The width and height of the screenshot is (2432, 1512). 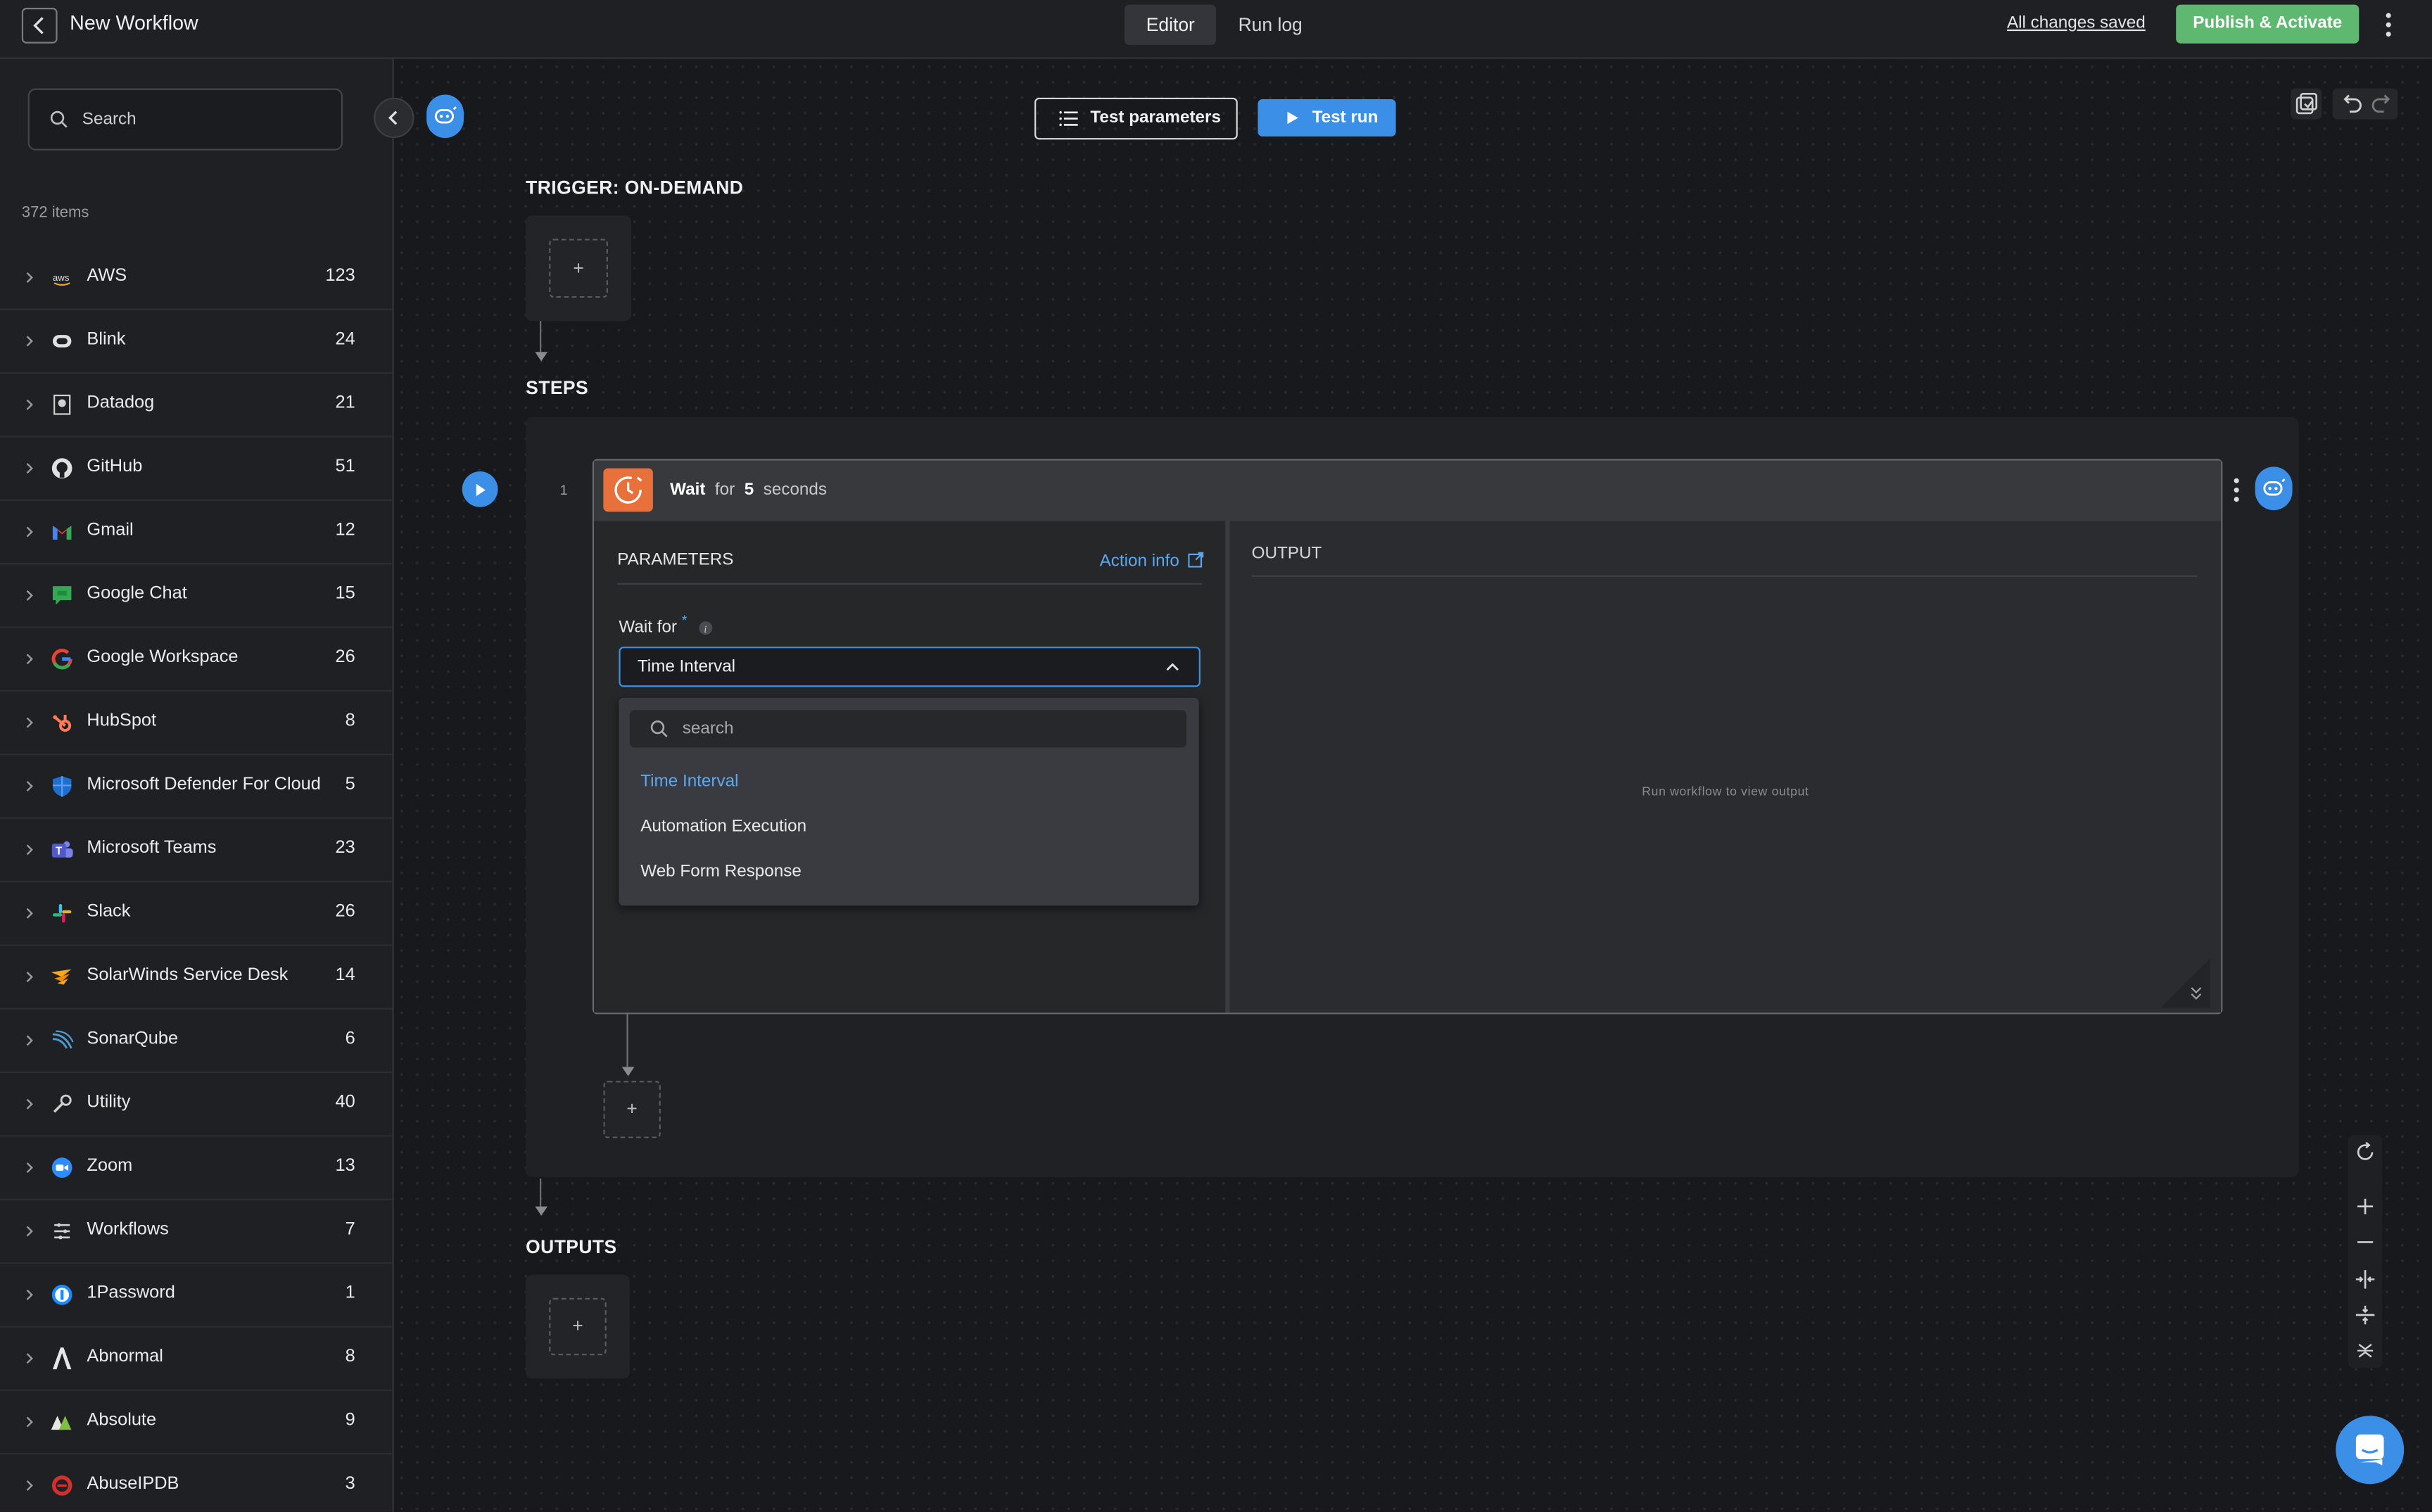 I want to click on save-status-link: All changes saved, so click(x=2076, y=23).